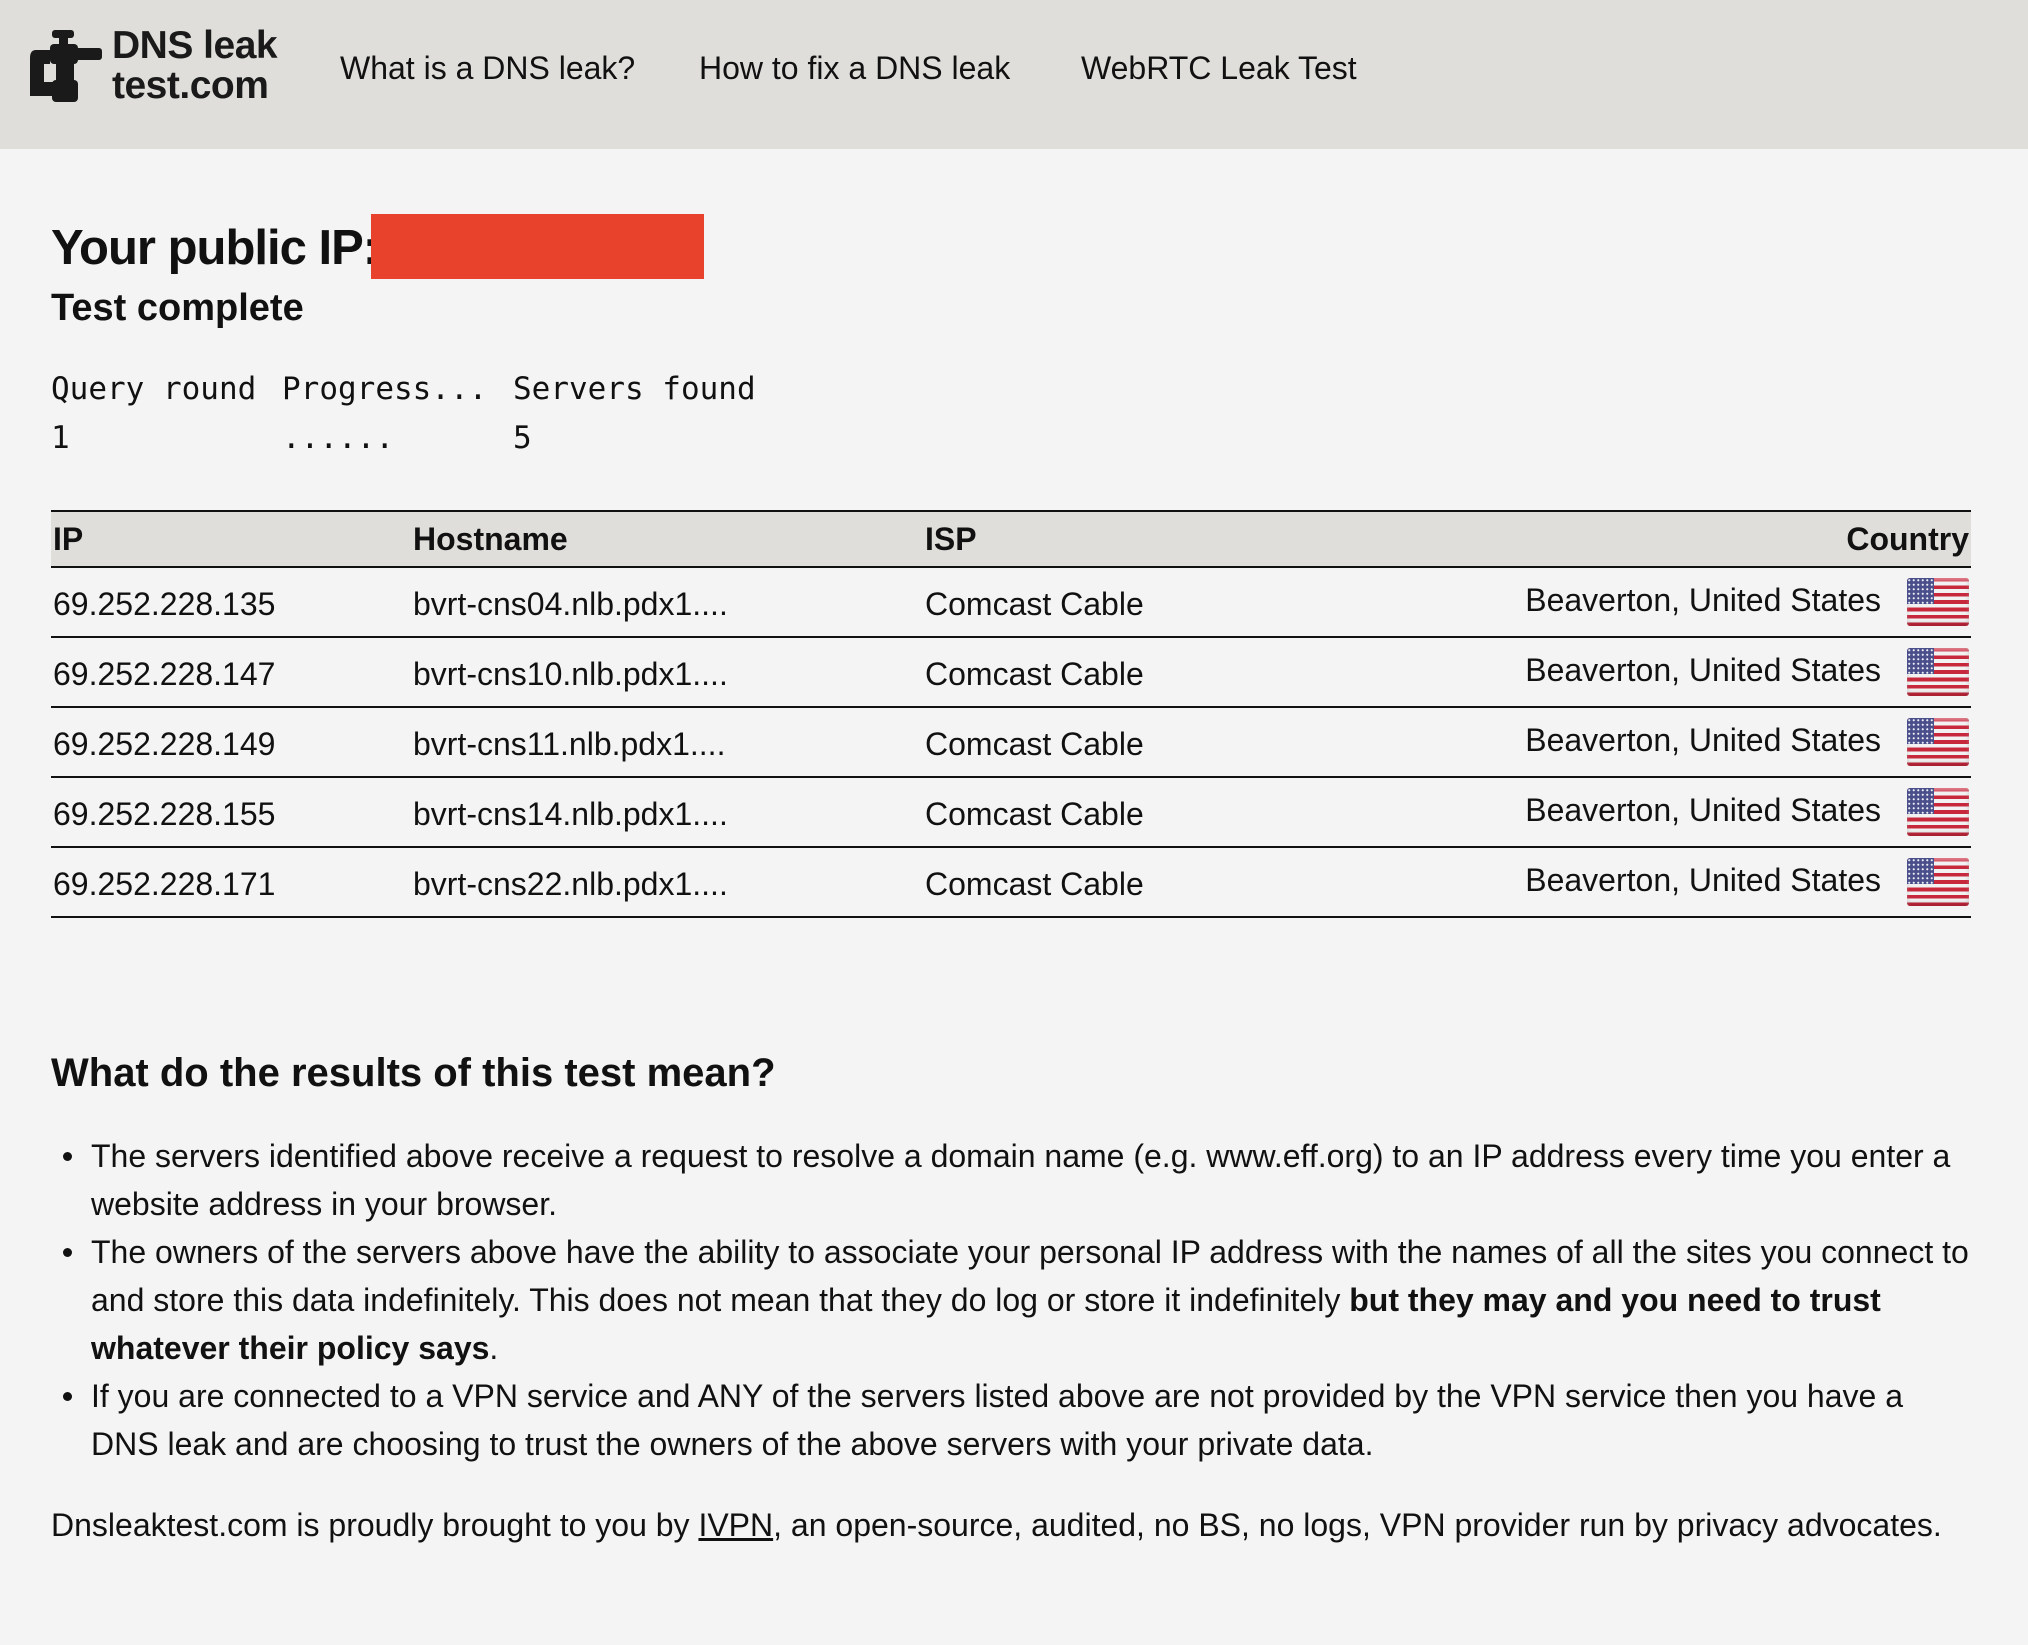 This screenshot has width=2028, height=1645. Describe the element at coordinates (1907, 539) in the screenshot. I see `column-header-country: Country` at that location.